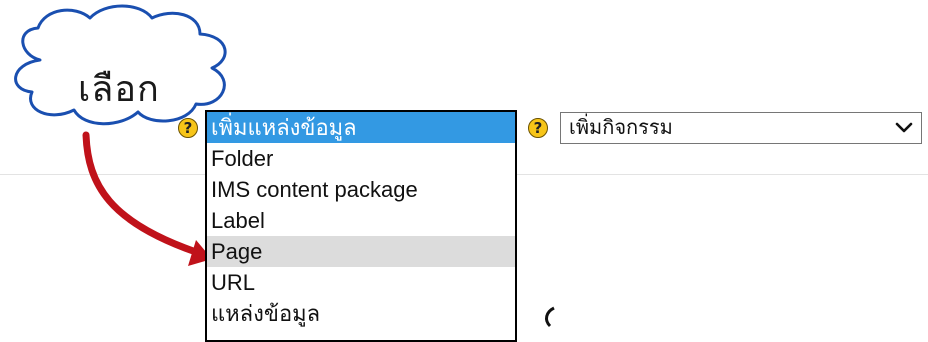 This screenshot has width=928, height=342. What do you see at coordinates (361, 158) in the screenshot?
I see `option-folder: Folder` at bounding box center [361, 158].